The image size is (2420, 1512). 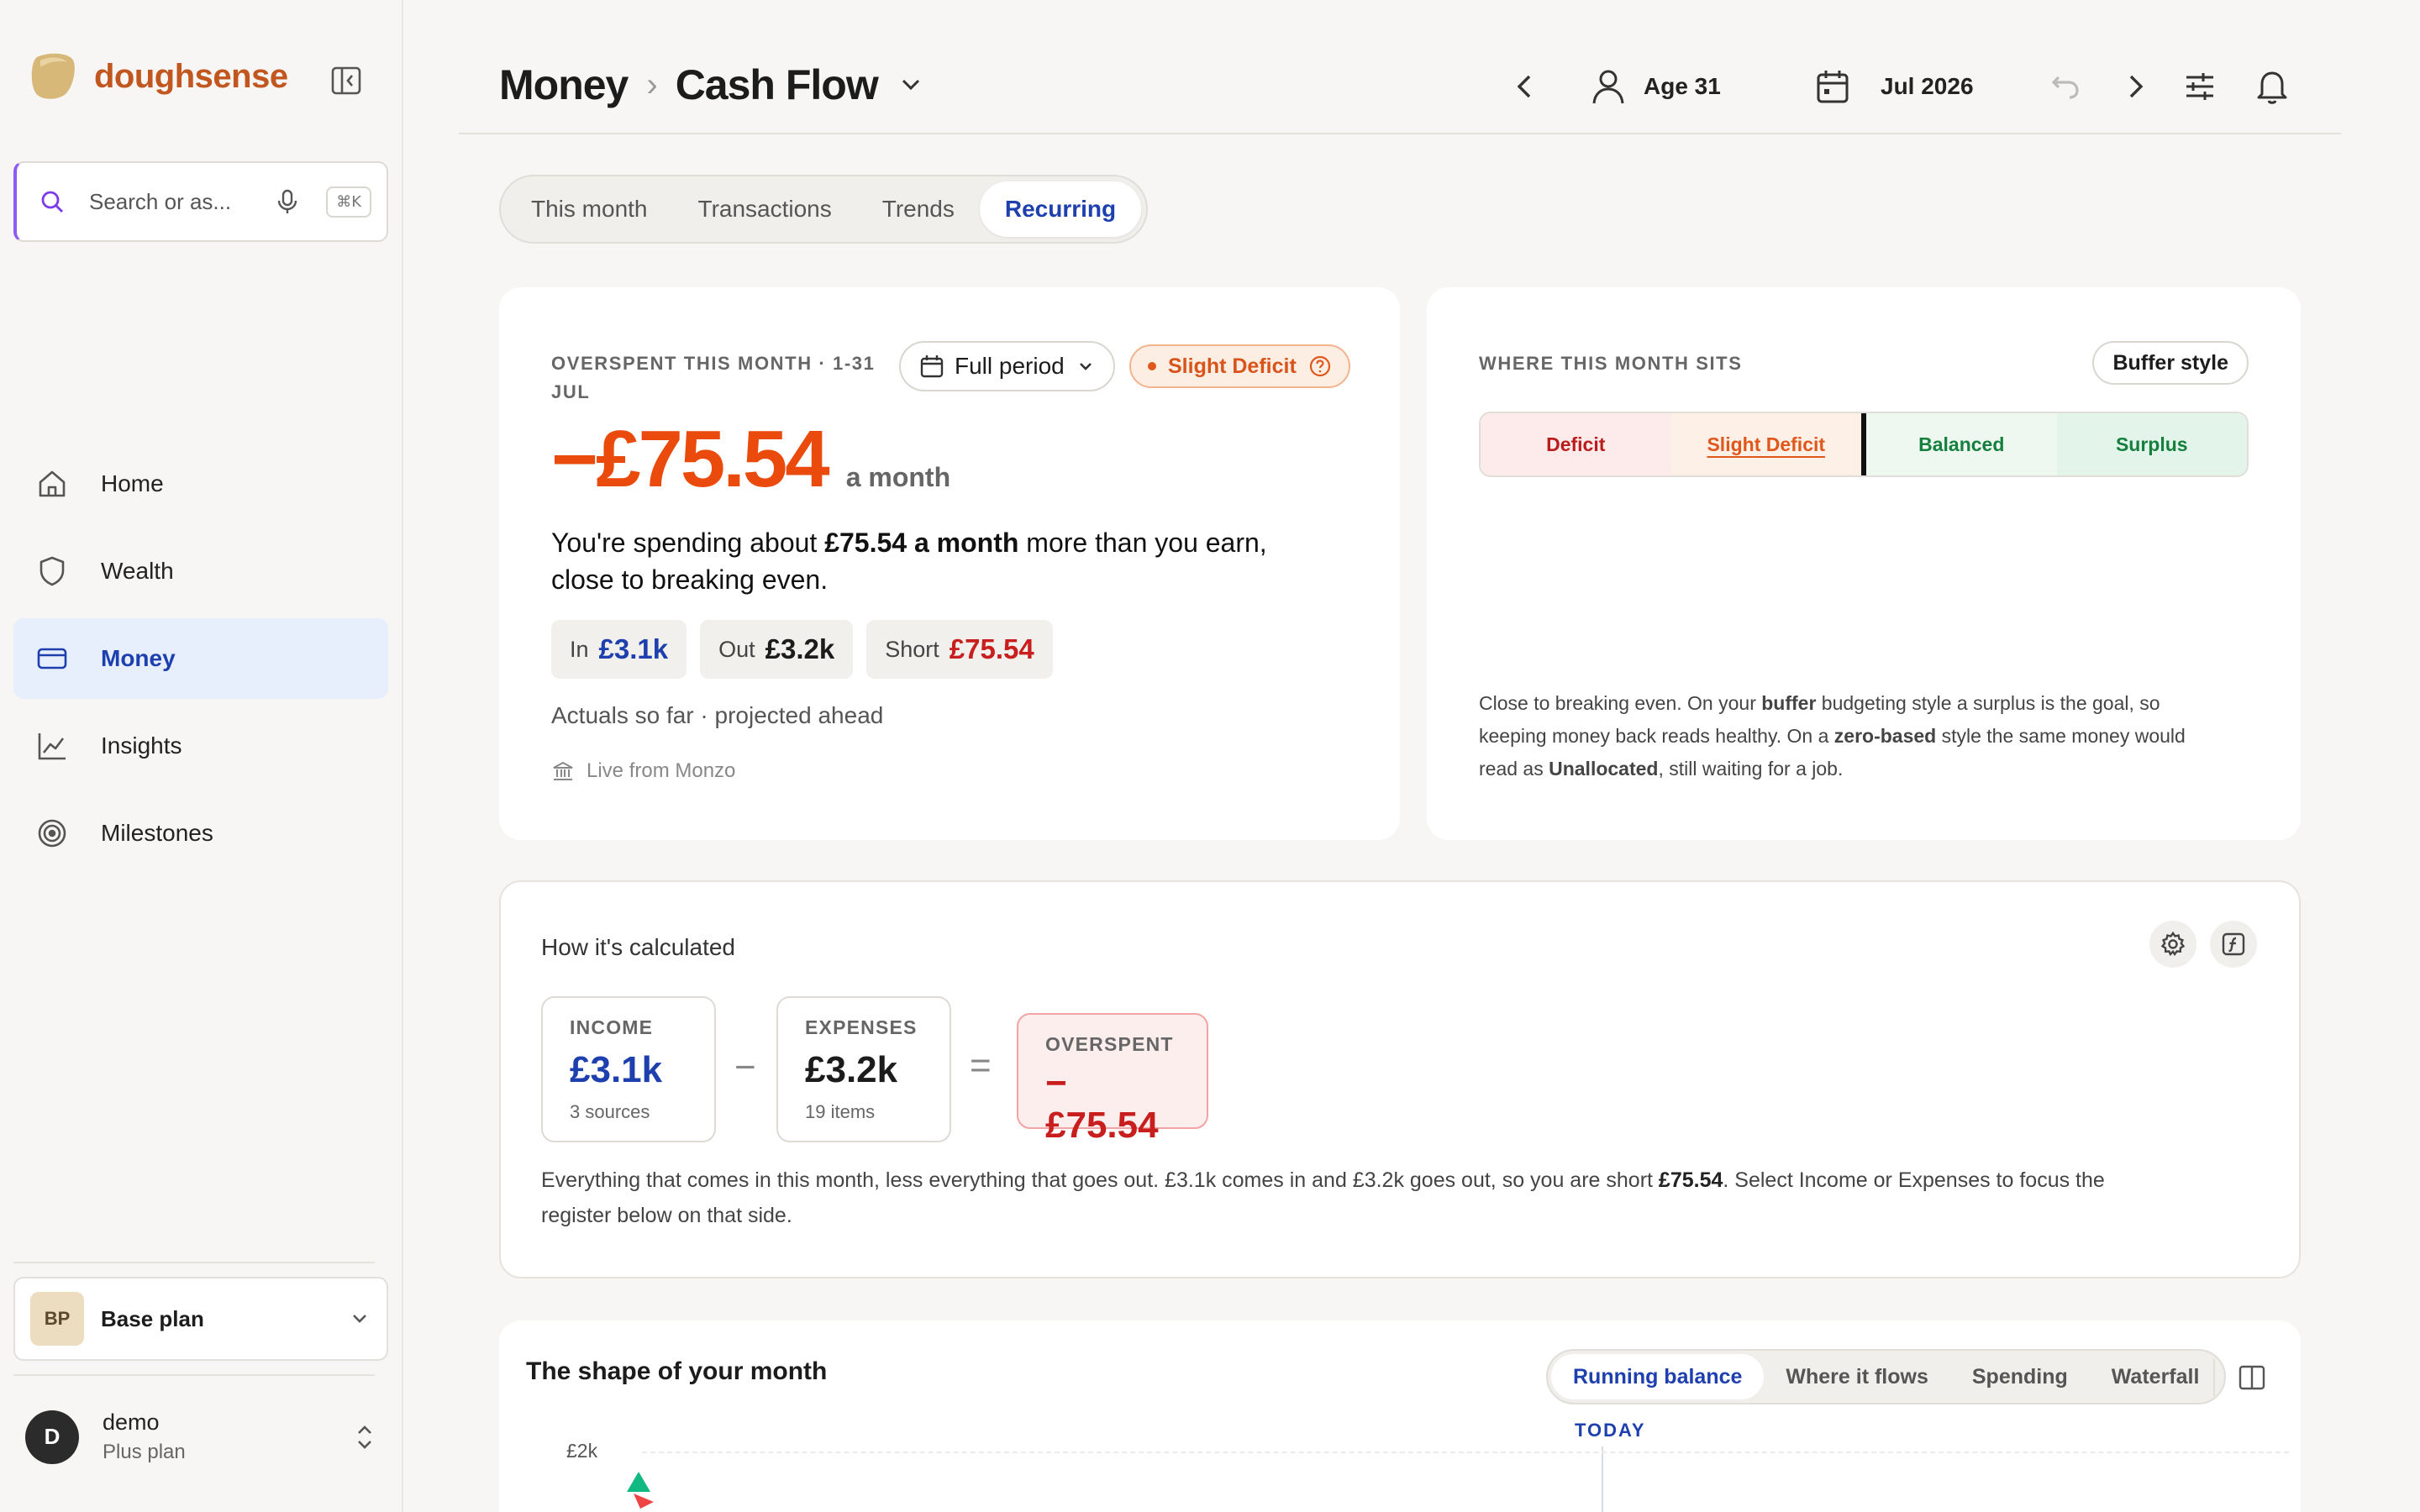 I want to click on overspend-amount-row: −£75.54 a month, so click(x=750, y=459).